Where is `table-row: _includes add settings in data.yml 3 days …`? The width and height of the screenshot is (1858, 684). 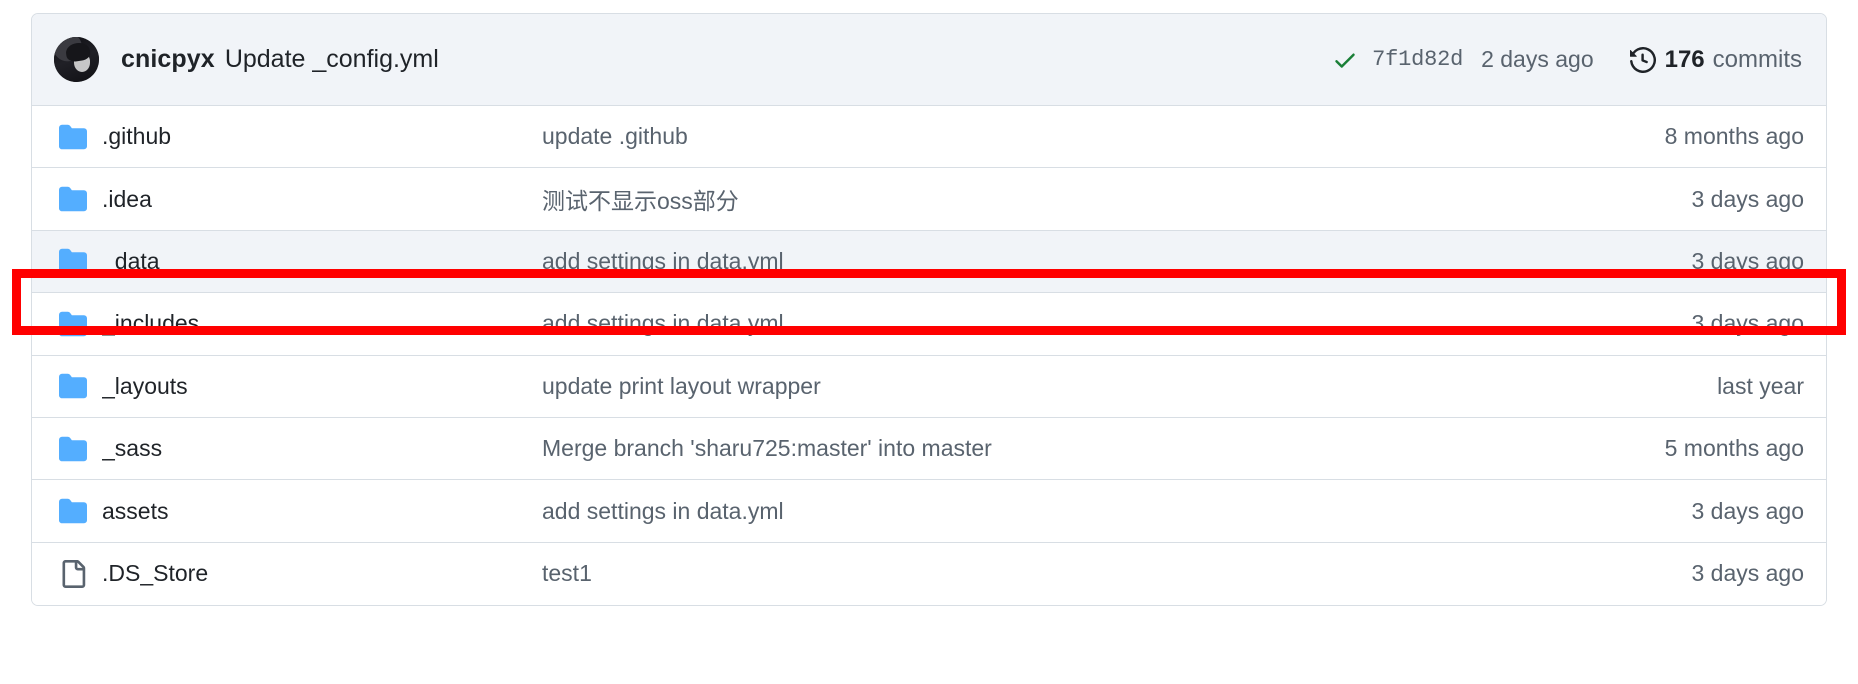
table-row: _includes add settings in data.yml 3 days … is located at coordinates (929, 324).